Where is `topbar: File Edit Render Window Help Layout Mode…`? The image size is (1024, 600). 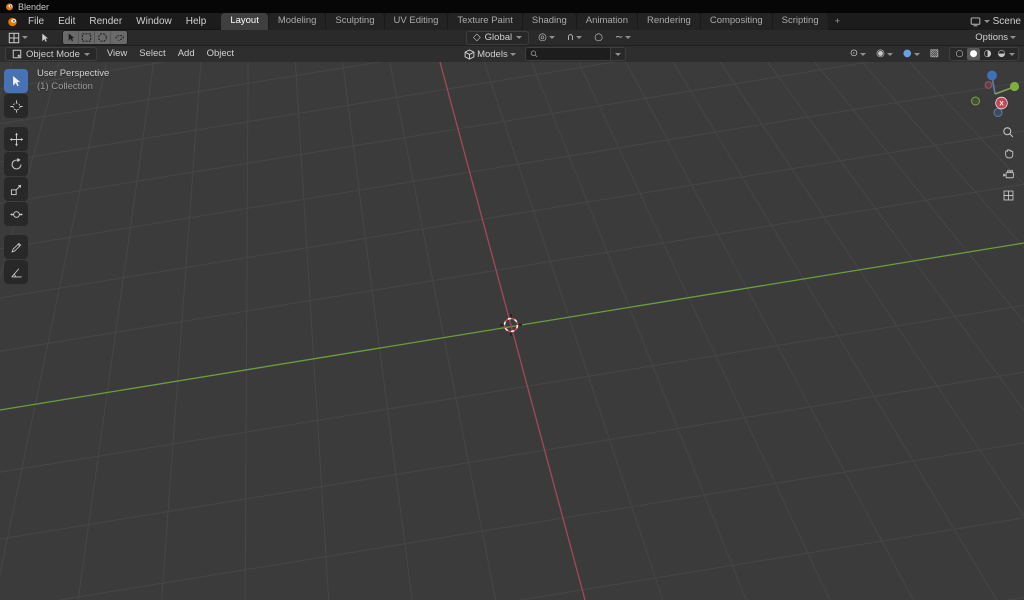
topbar: File Edit Render Window Help Layout Mode… is located at coordinates (512, 21).